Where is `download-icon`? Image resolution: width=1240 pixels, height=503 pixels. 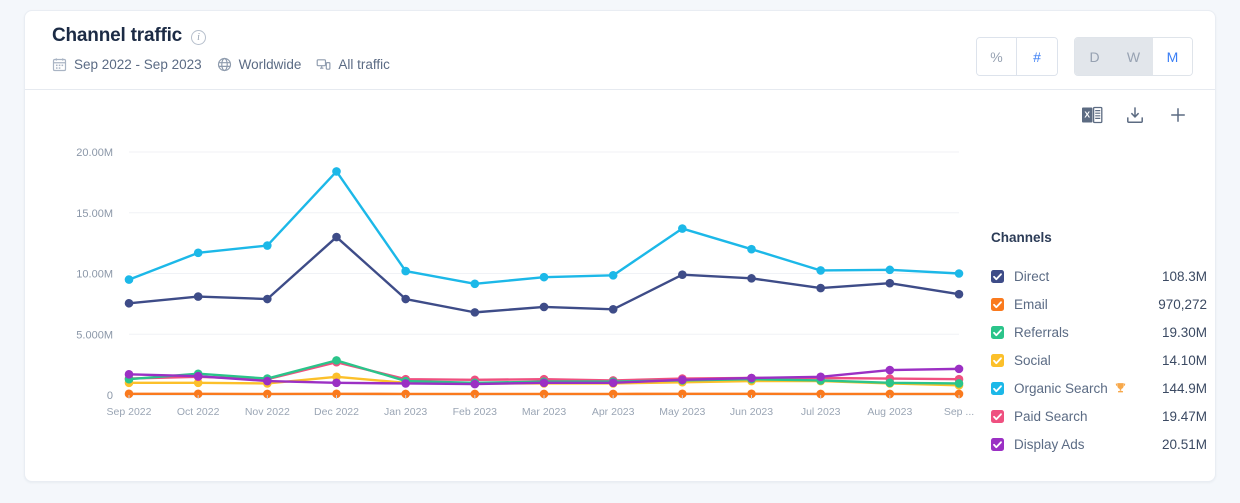
download-icon is located at coordinates (1135, 115).